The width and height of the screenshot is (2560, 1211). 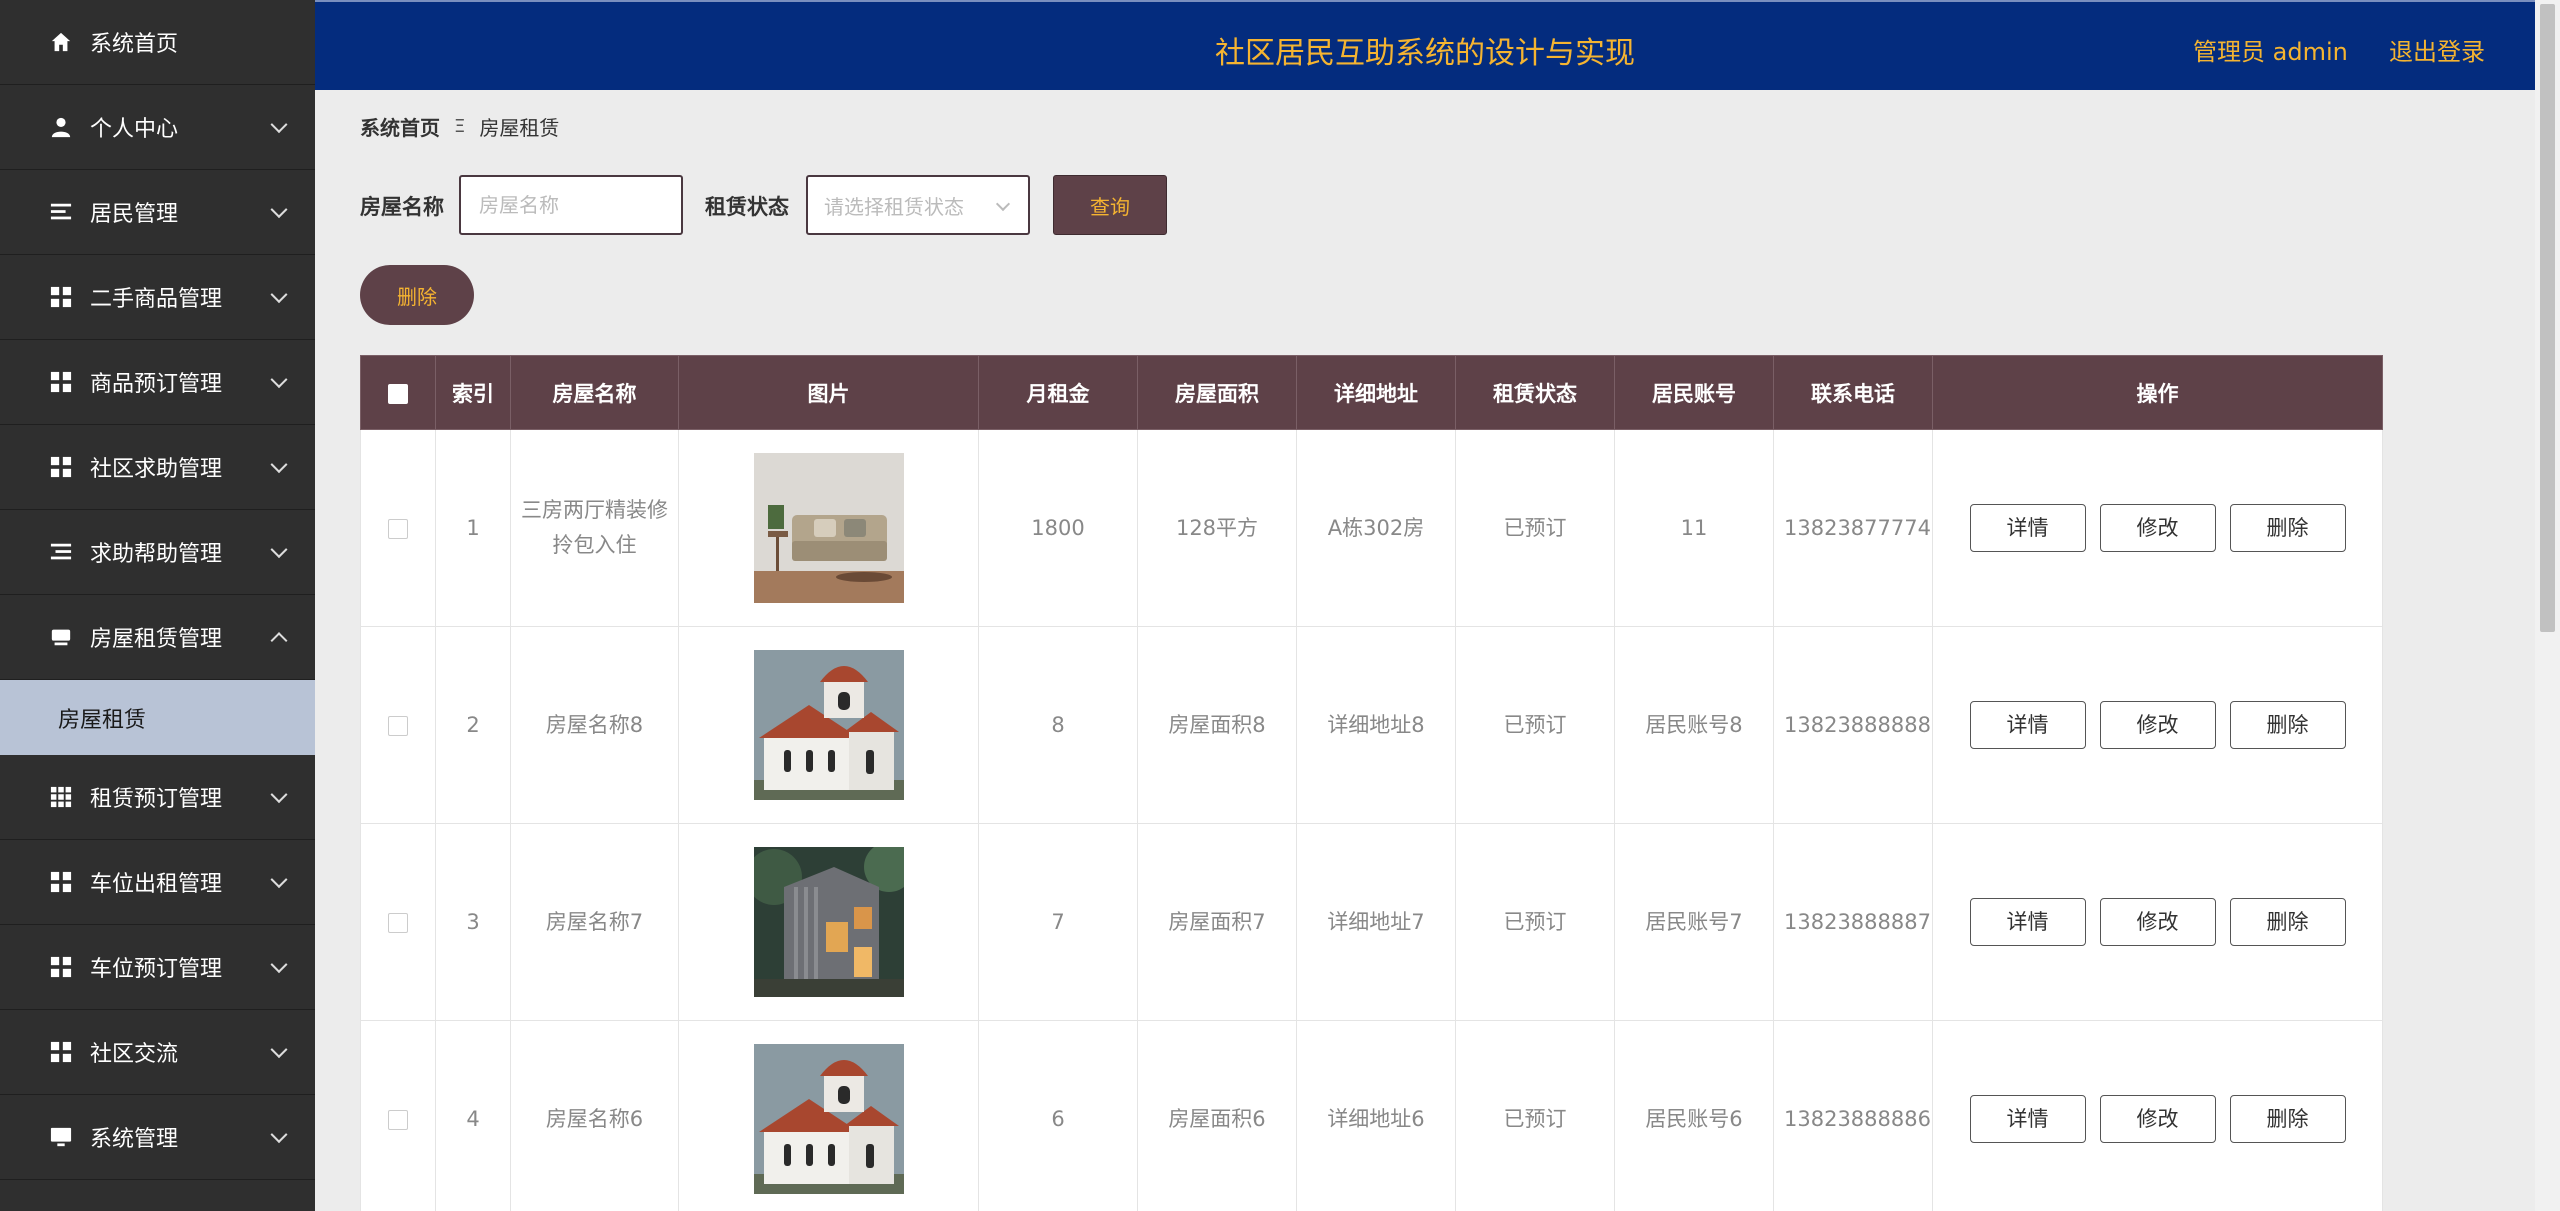 What do you see at coordinates (157, 42) in the screenshot?
I see `sidebar-item-home: 系统首页` at bounding box center [157, 42].